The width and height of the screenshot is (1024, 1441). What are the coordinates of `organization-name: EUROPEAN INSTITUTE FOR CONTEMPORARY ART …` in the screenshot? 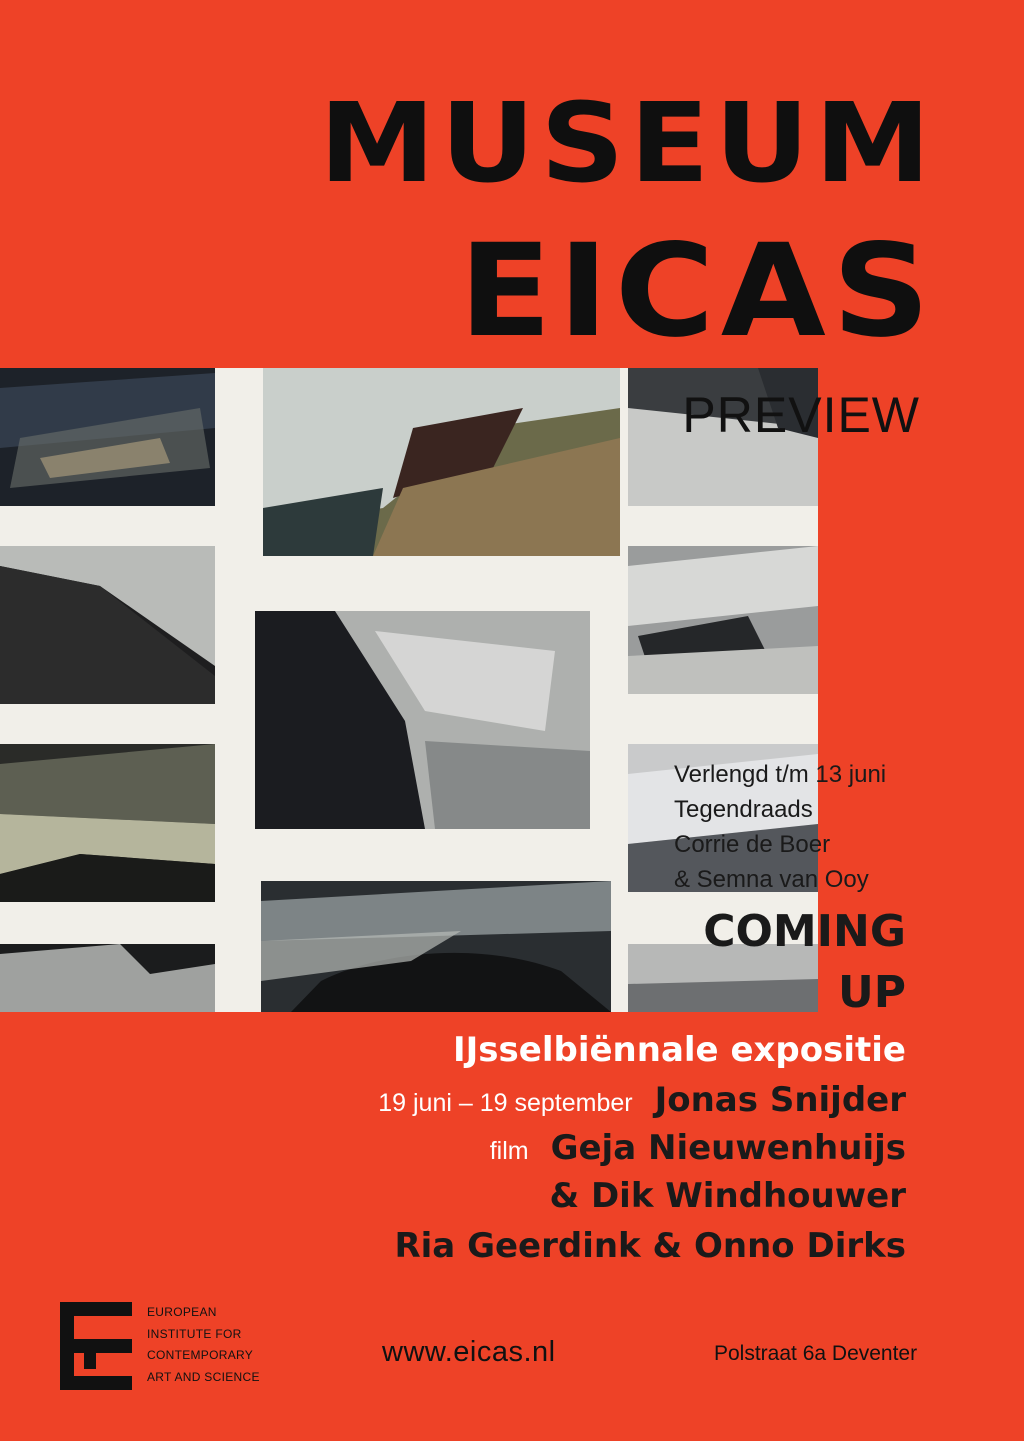 It's located at (203, 1345).